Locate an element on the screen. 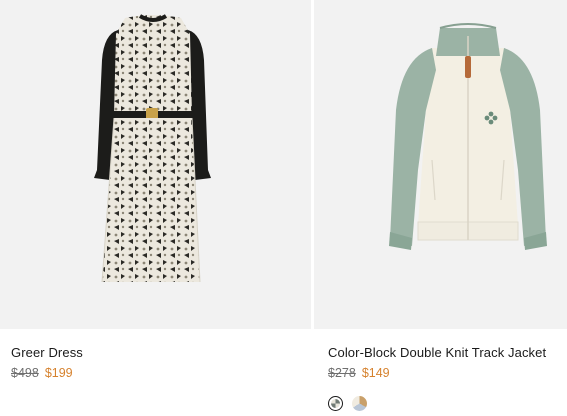  price-row: $278 $149 is located at coordinates (359, 373).